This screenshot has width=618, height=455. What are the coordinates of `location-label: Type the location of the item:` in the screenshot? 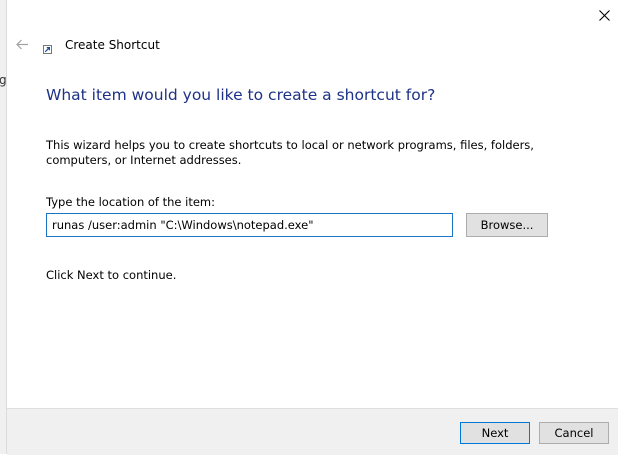 It's located at (131, 202).